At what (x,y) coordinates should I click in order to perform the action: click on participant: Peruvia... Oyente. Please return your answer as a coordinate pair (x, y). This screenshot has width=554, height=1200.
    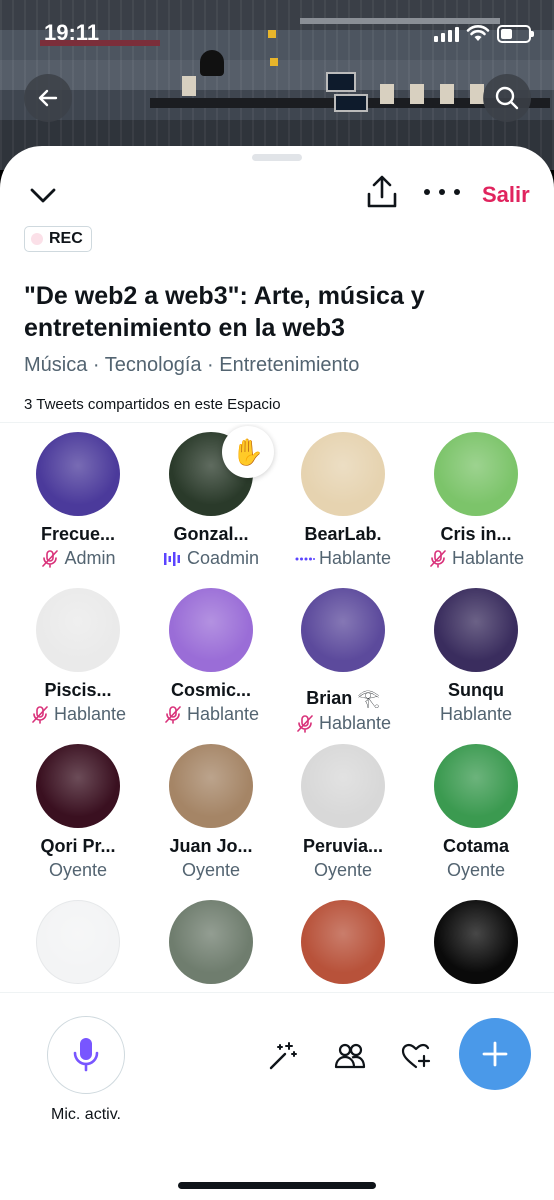
    Looking at the image, I should click on (343, 812).